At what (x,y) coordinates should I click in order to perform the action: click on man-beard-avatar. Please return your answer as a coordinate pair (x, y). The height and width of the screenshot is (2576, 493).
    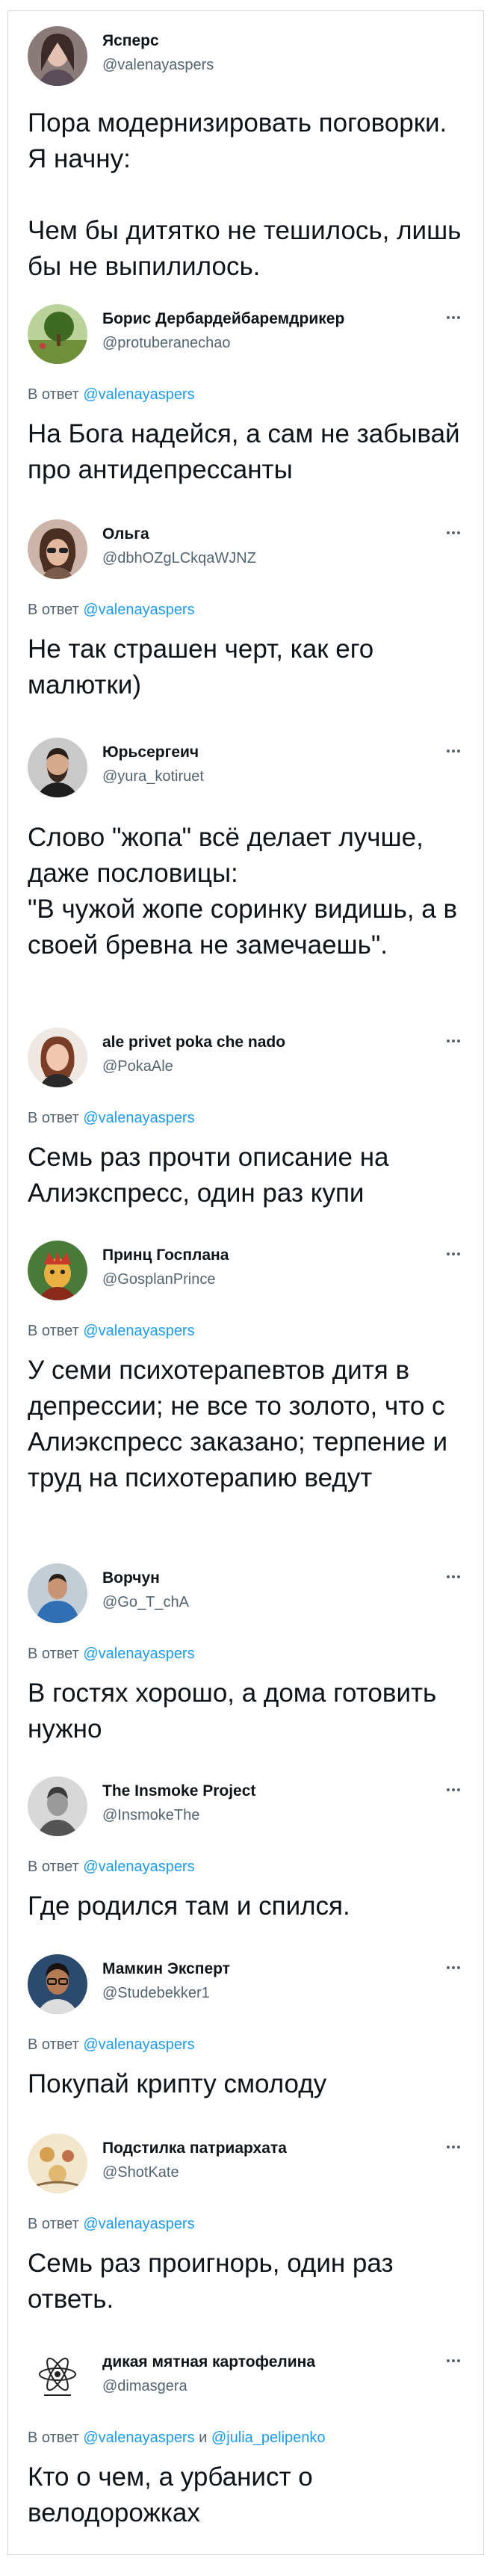
    Looking at the image, I should click on (57, 767).